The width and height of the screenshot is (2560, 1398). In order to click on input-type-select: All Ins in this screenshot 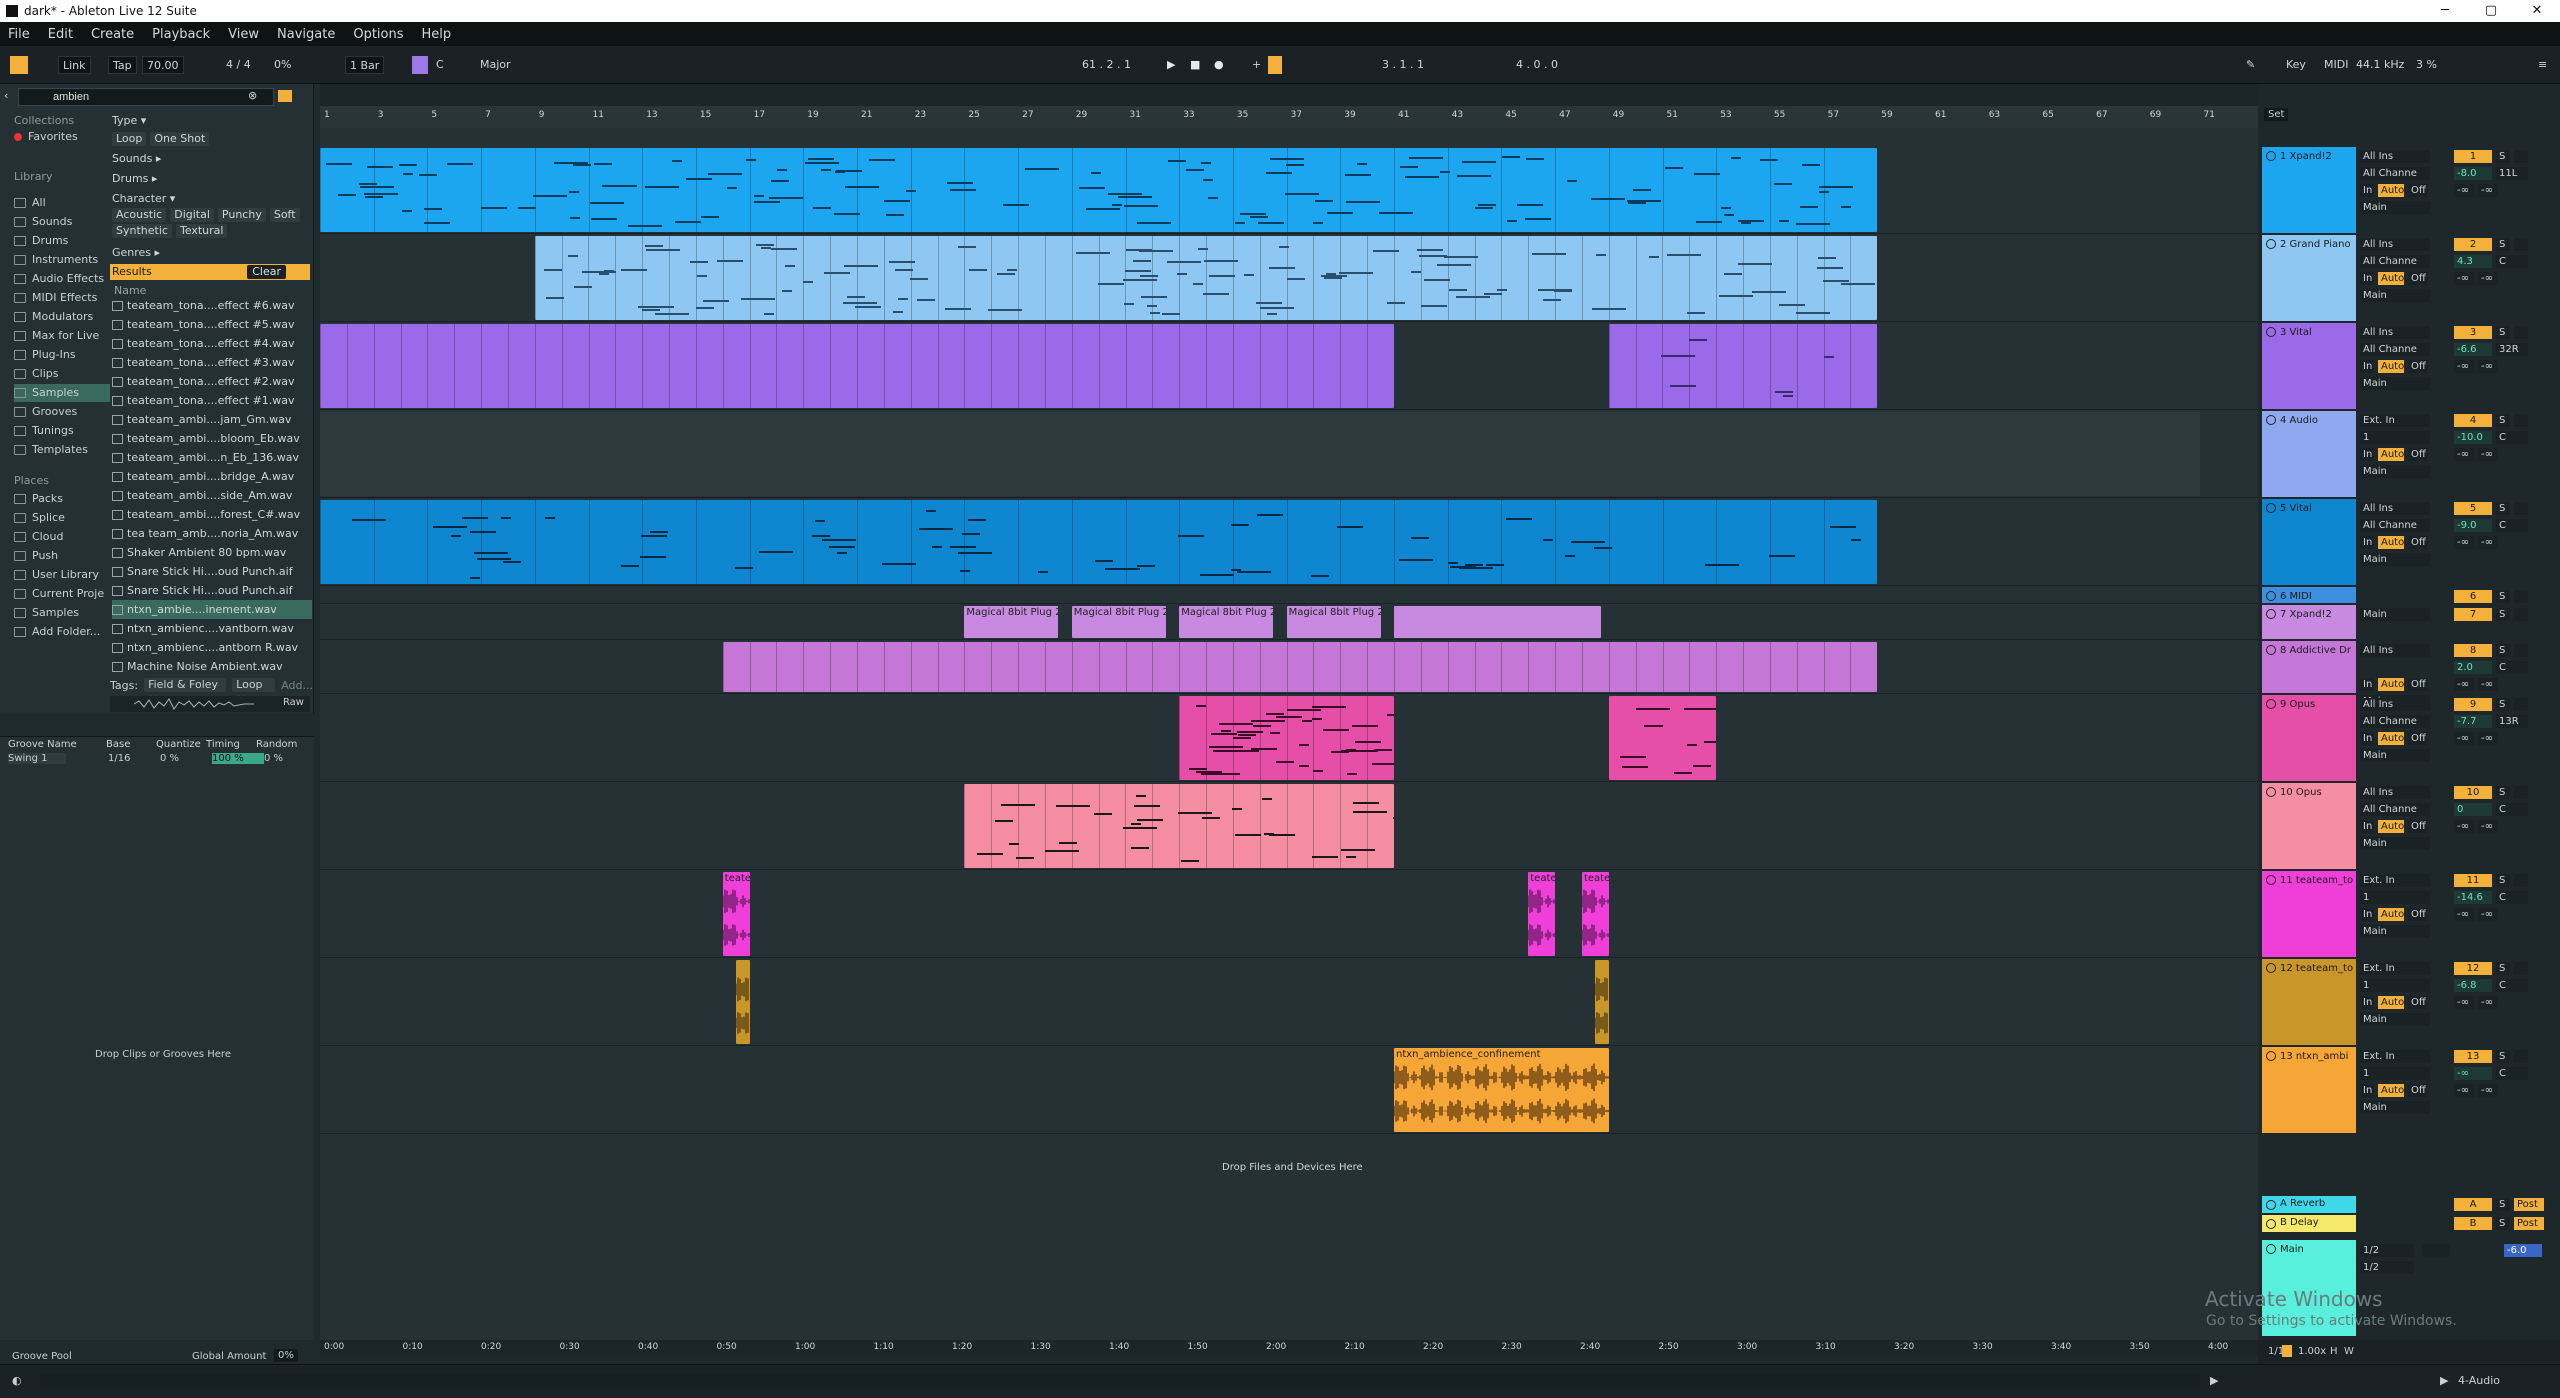, I will do `click(2395, 332)`.